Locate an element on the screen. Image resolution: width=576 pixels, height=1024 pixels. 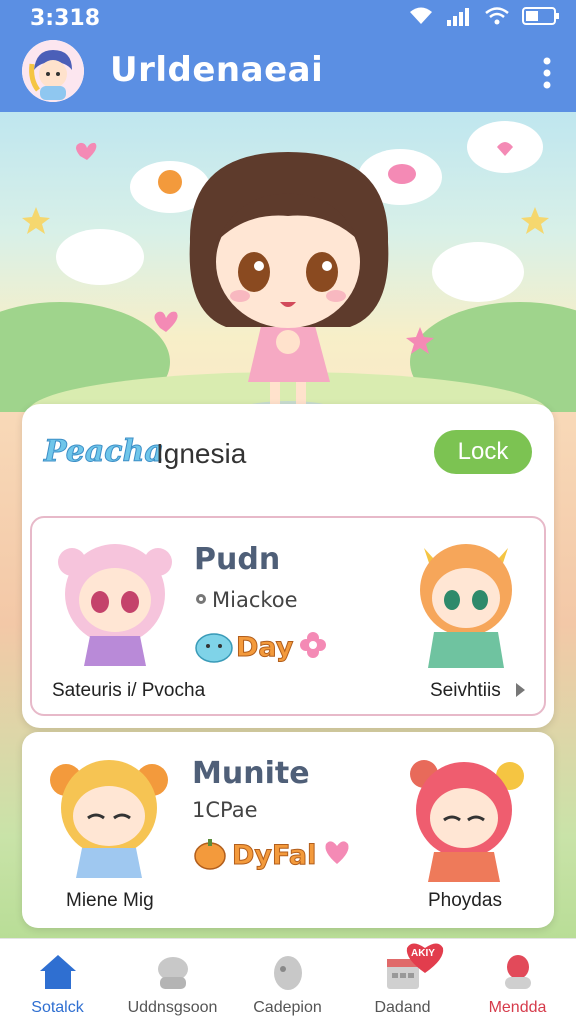
pumpkin-icon is located at coordinates (210, 854).